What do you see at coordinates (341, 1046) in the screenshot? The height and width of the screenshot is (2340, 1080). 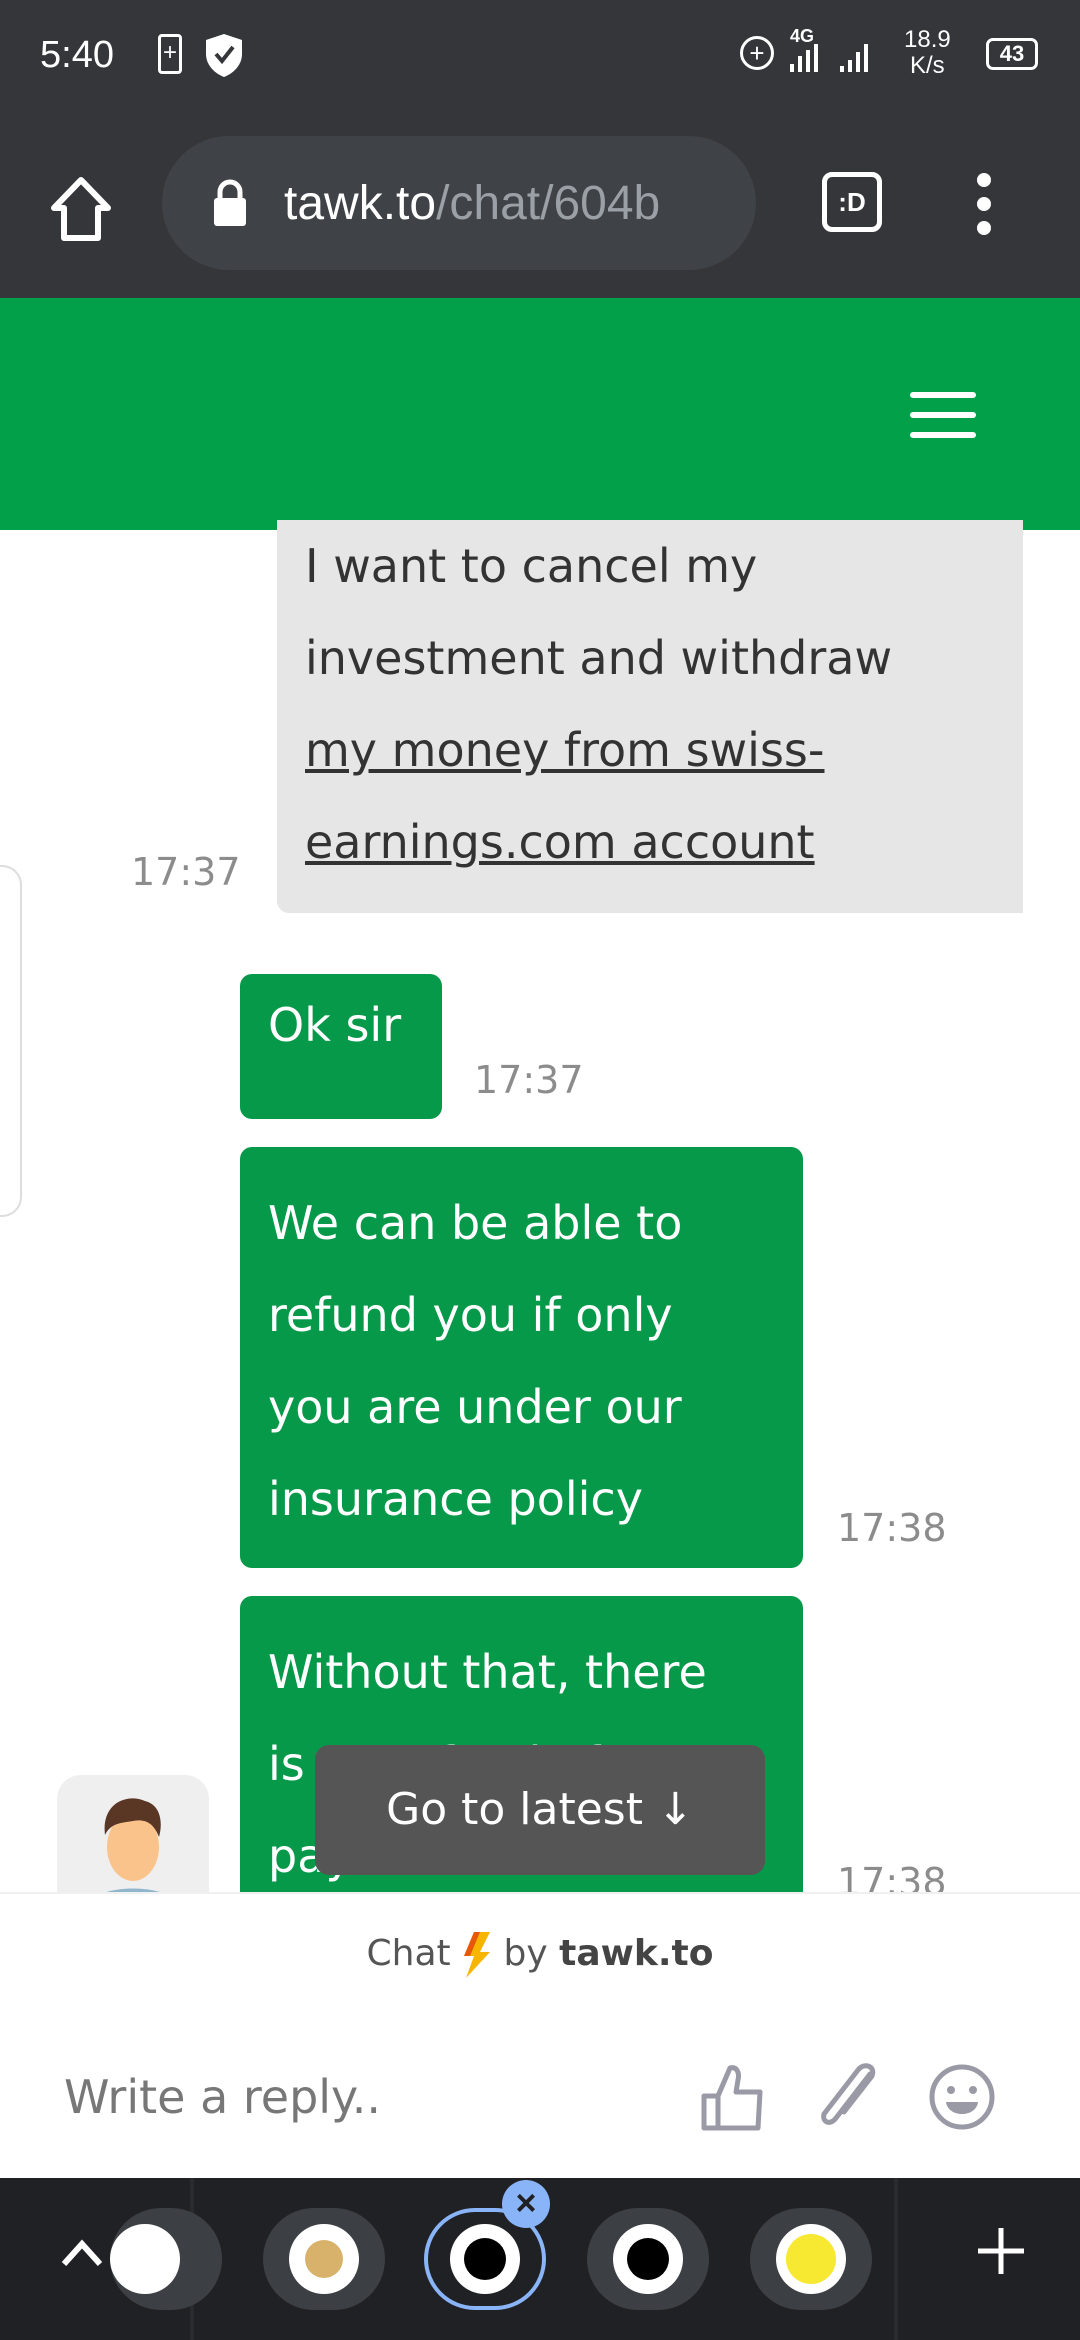 I see `agent-message: Ok sir` at bounding box center [341, 1046].